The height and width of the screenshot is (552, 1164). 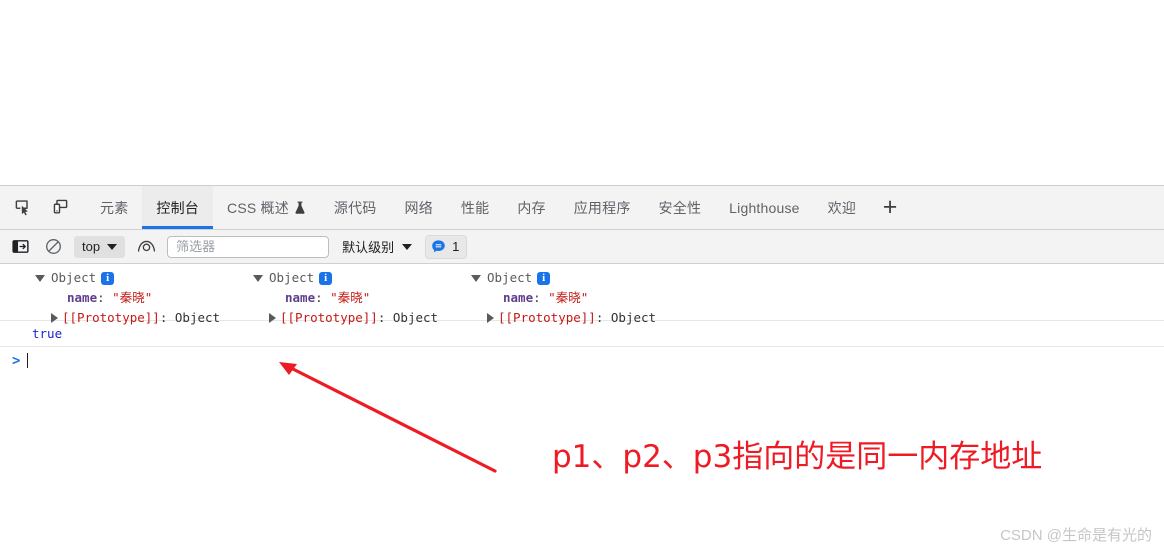 I want to click on add-tab-button: +, so click(x=890, y=207).